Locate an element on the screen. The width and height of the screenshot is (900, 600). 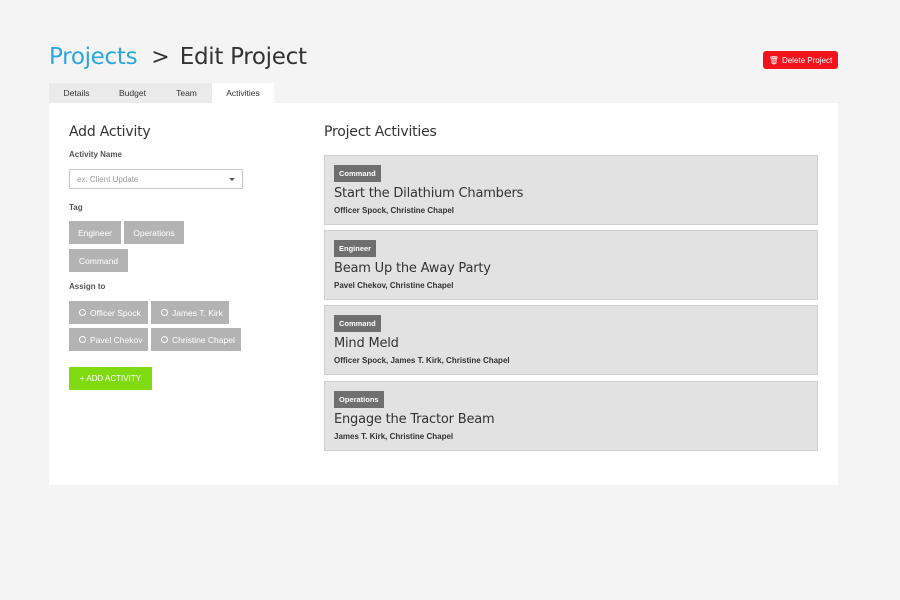
activity-name-placeholder: ex. Client Update is located at coordinates (108, 179).